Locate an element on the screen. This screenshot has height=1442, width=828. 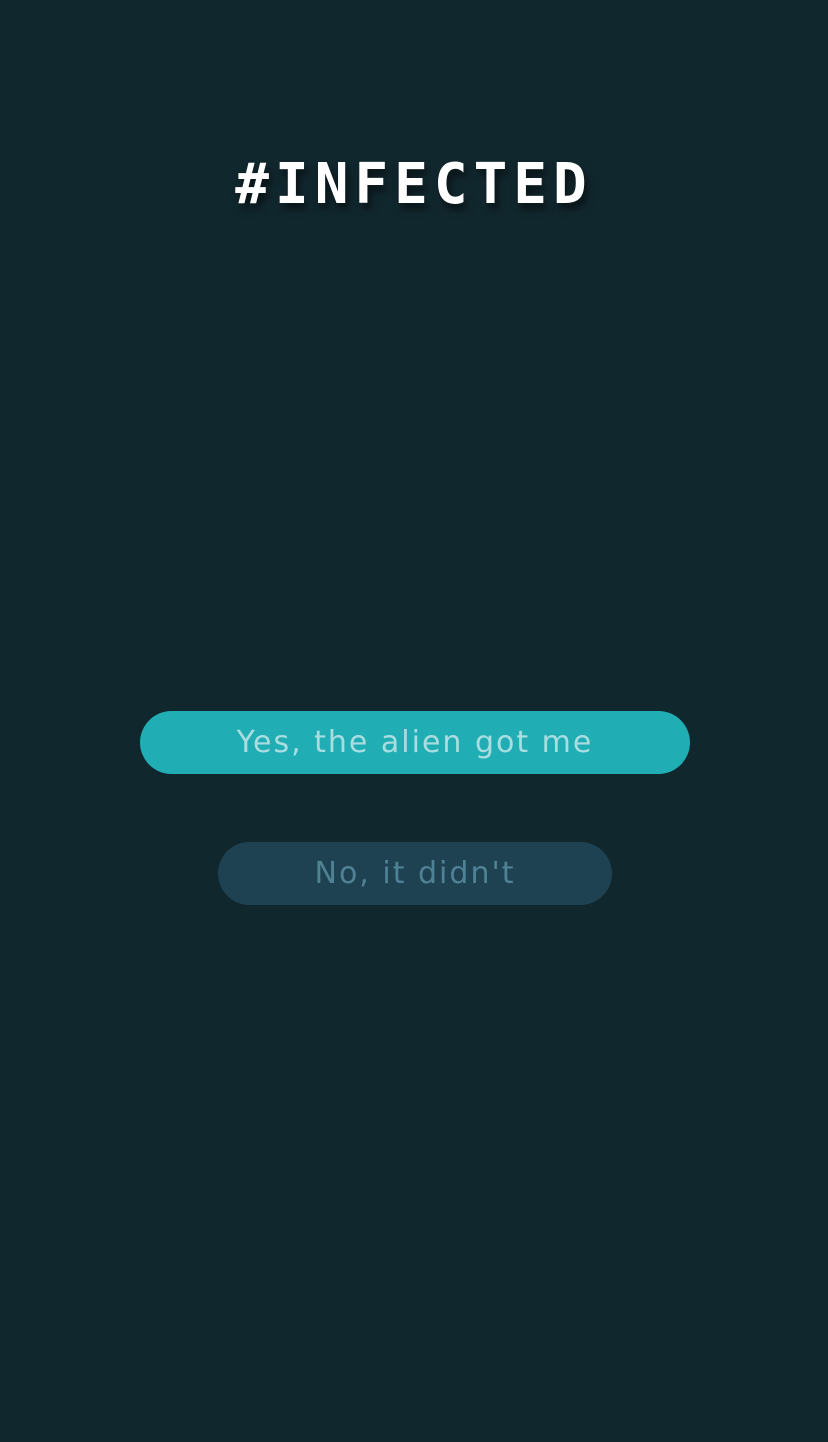
page-title: #INFECTED is located at coordinates (414, 184).